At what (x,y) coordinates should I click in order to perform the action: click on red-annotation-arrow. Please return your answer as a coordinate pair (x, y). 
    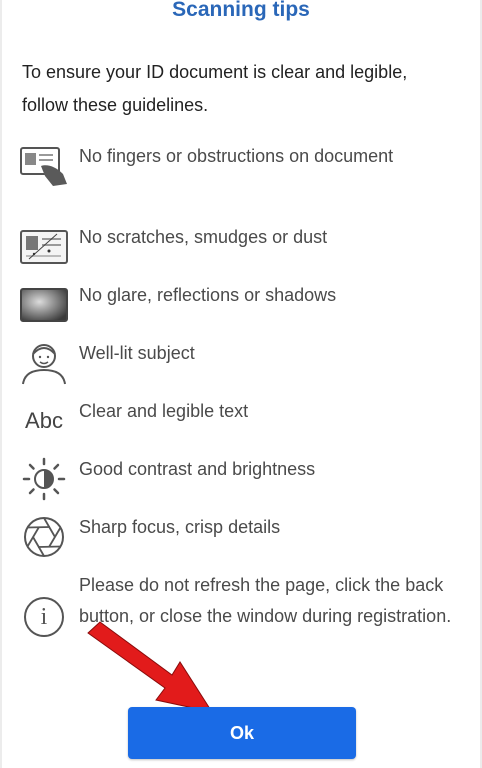
    Looking at the image, I should click on (150, 667).